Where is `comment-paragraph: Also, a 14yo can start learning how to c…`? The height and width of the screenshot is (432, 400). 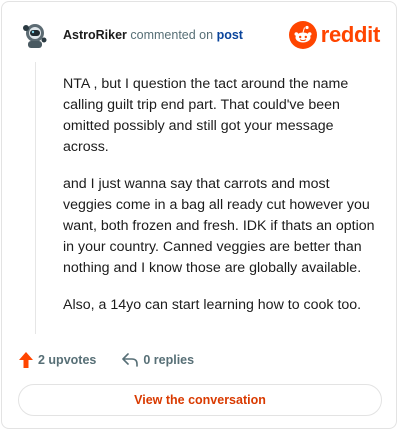 comment-paragraph: Also, a 14yo can start learning how to c… is located at coordinates (212, 305).